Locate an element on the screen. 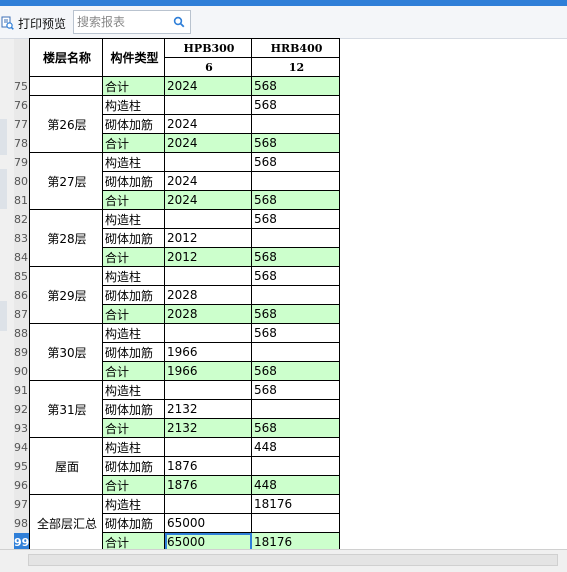 The width and height of the screenshot is (567, 572). row-number: 85 is located at coordinates (21, 276).